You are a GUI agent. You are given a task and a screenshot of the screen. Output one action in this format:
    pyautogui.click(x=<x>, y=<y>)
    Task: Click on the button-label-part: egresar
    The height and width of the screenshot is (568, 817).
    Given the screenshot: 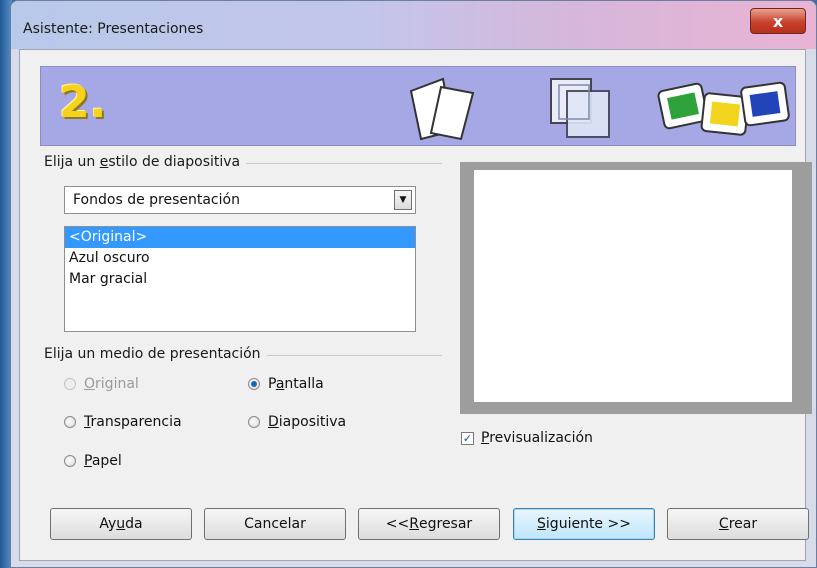 What is the action you would take?
    pyautogui.click(x=446, y=524)
    